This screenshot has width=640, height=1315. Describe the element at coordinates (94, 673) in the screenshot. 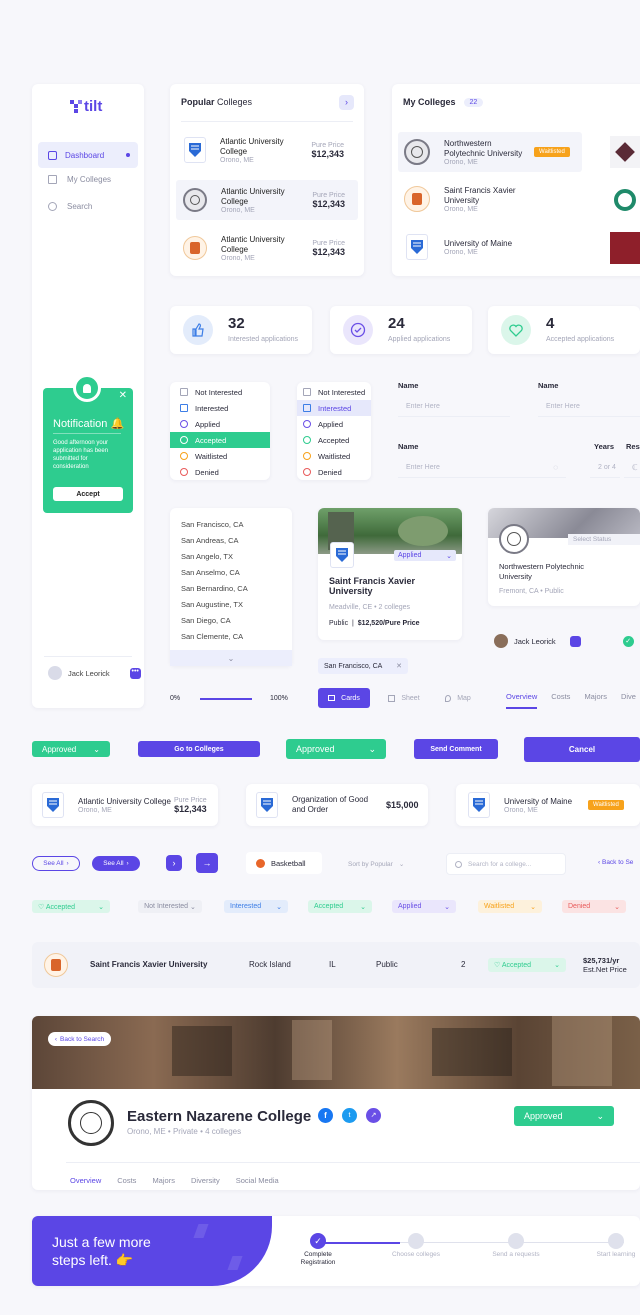

I see `sidebar-user: Jack Leorick •••` at that location.